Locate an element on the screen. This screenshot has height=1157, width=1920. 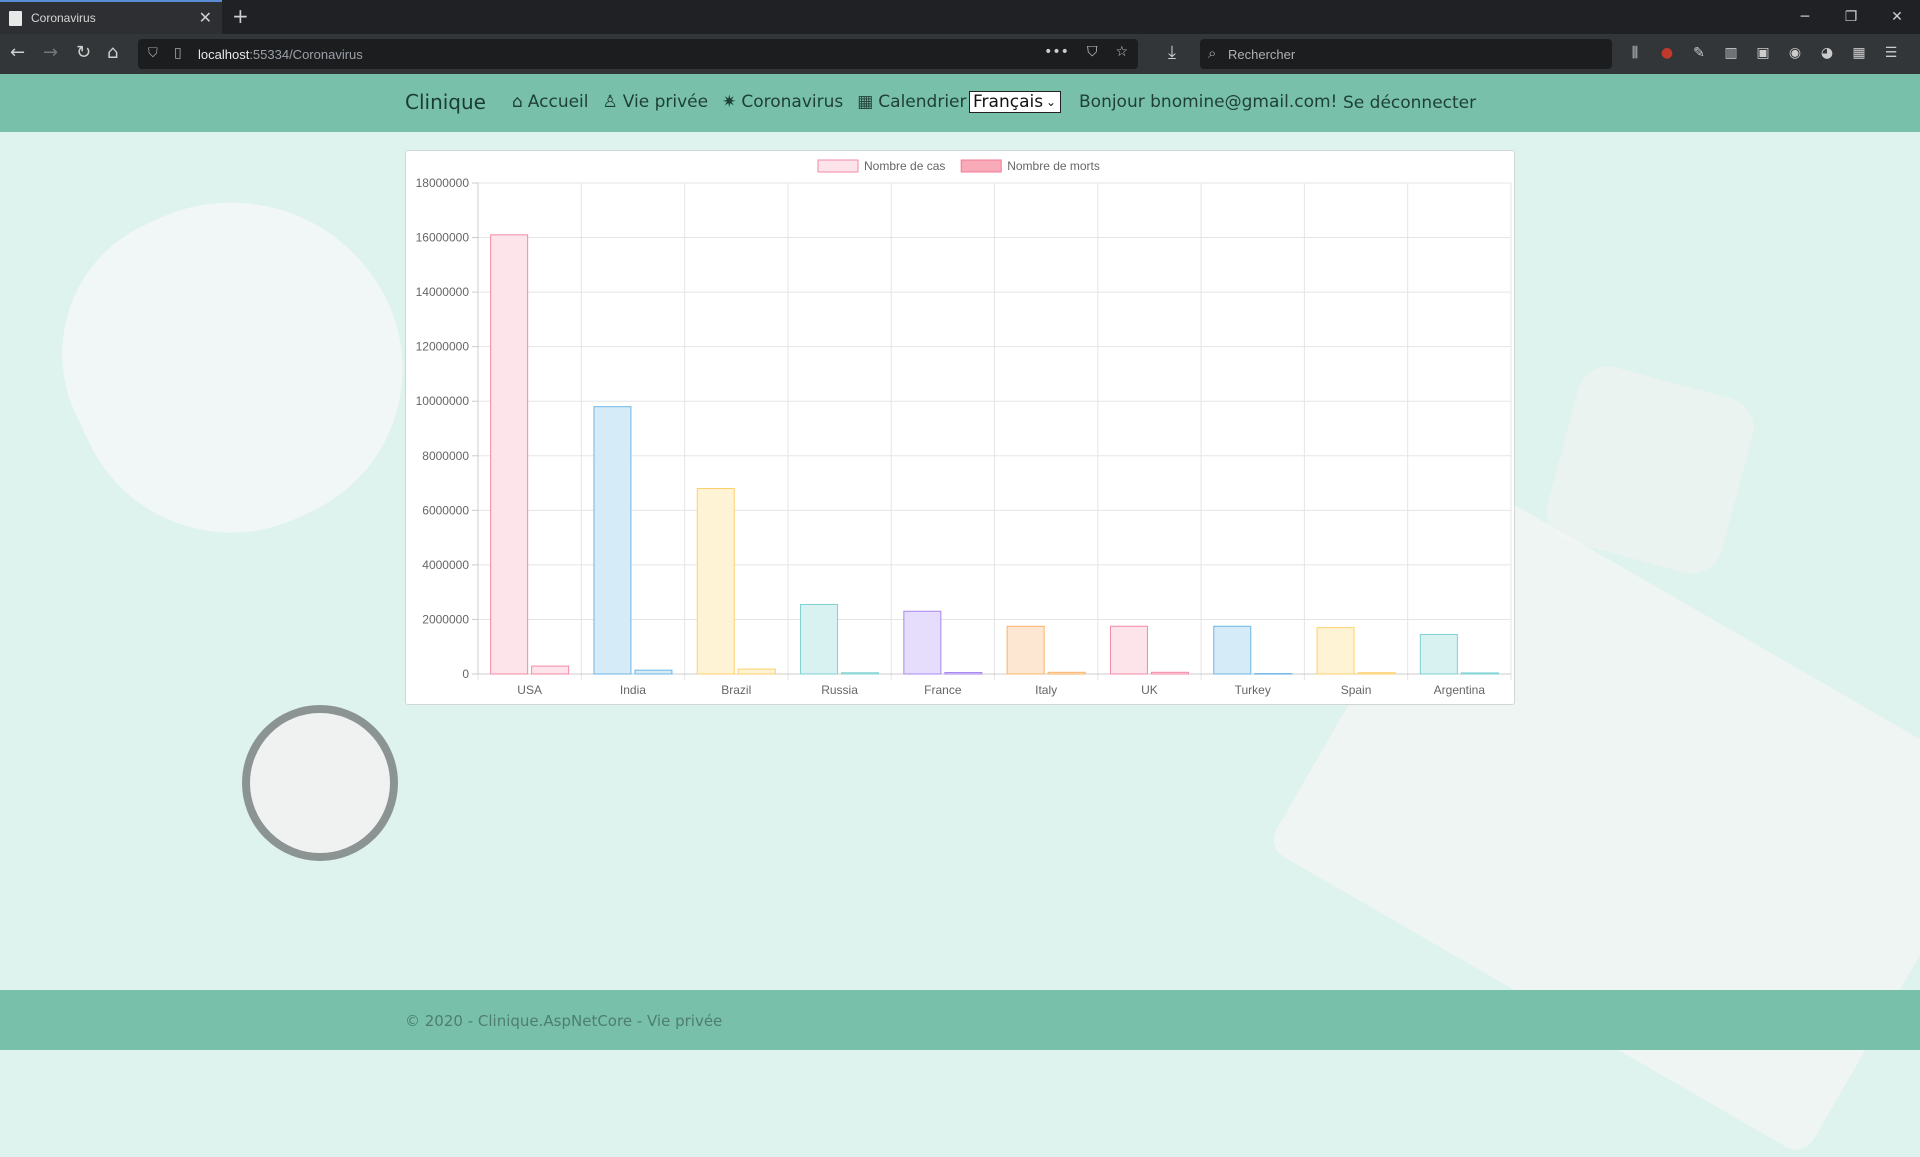
y-tick-label: 18000000 is located at coordinates (443, 183).